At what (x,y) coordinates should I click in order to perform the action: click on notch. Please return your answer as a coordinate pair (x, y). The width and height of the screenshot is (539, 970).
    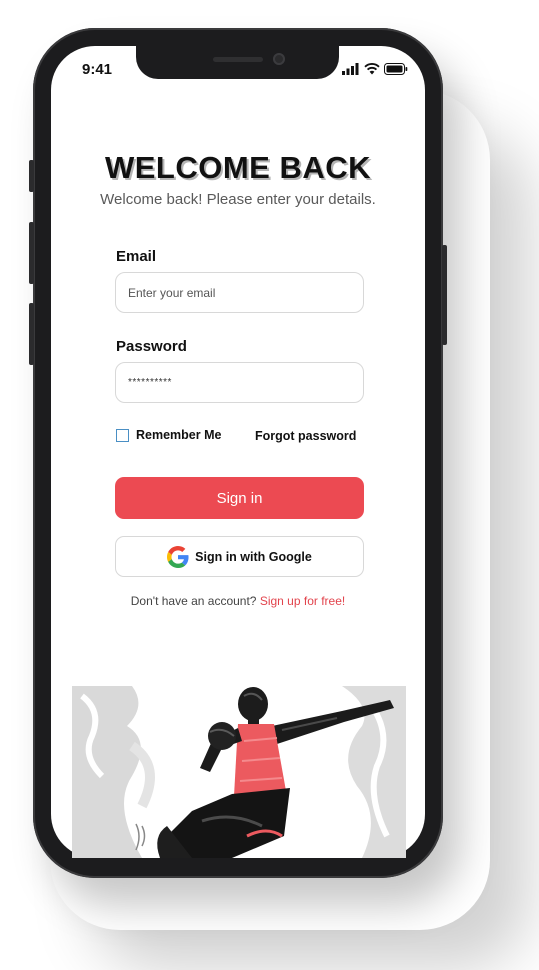
    Looking at the image, I should click on (237, 62).